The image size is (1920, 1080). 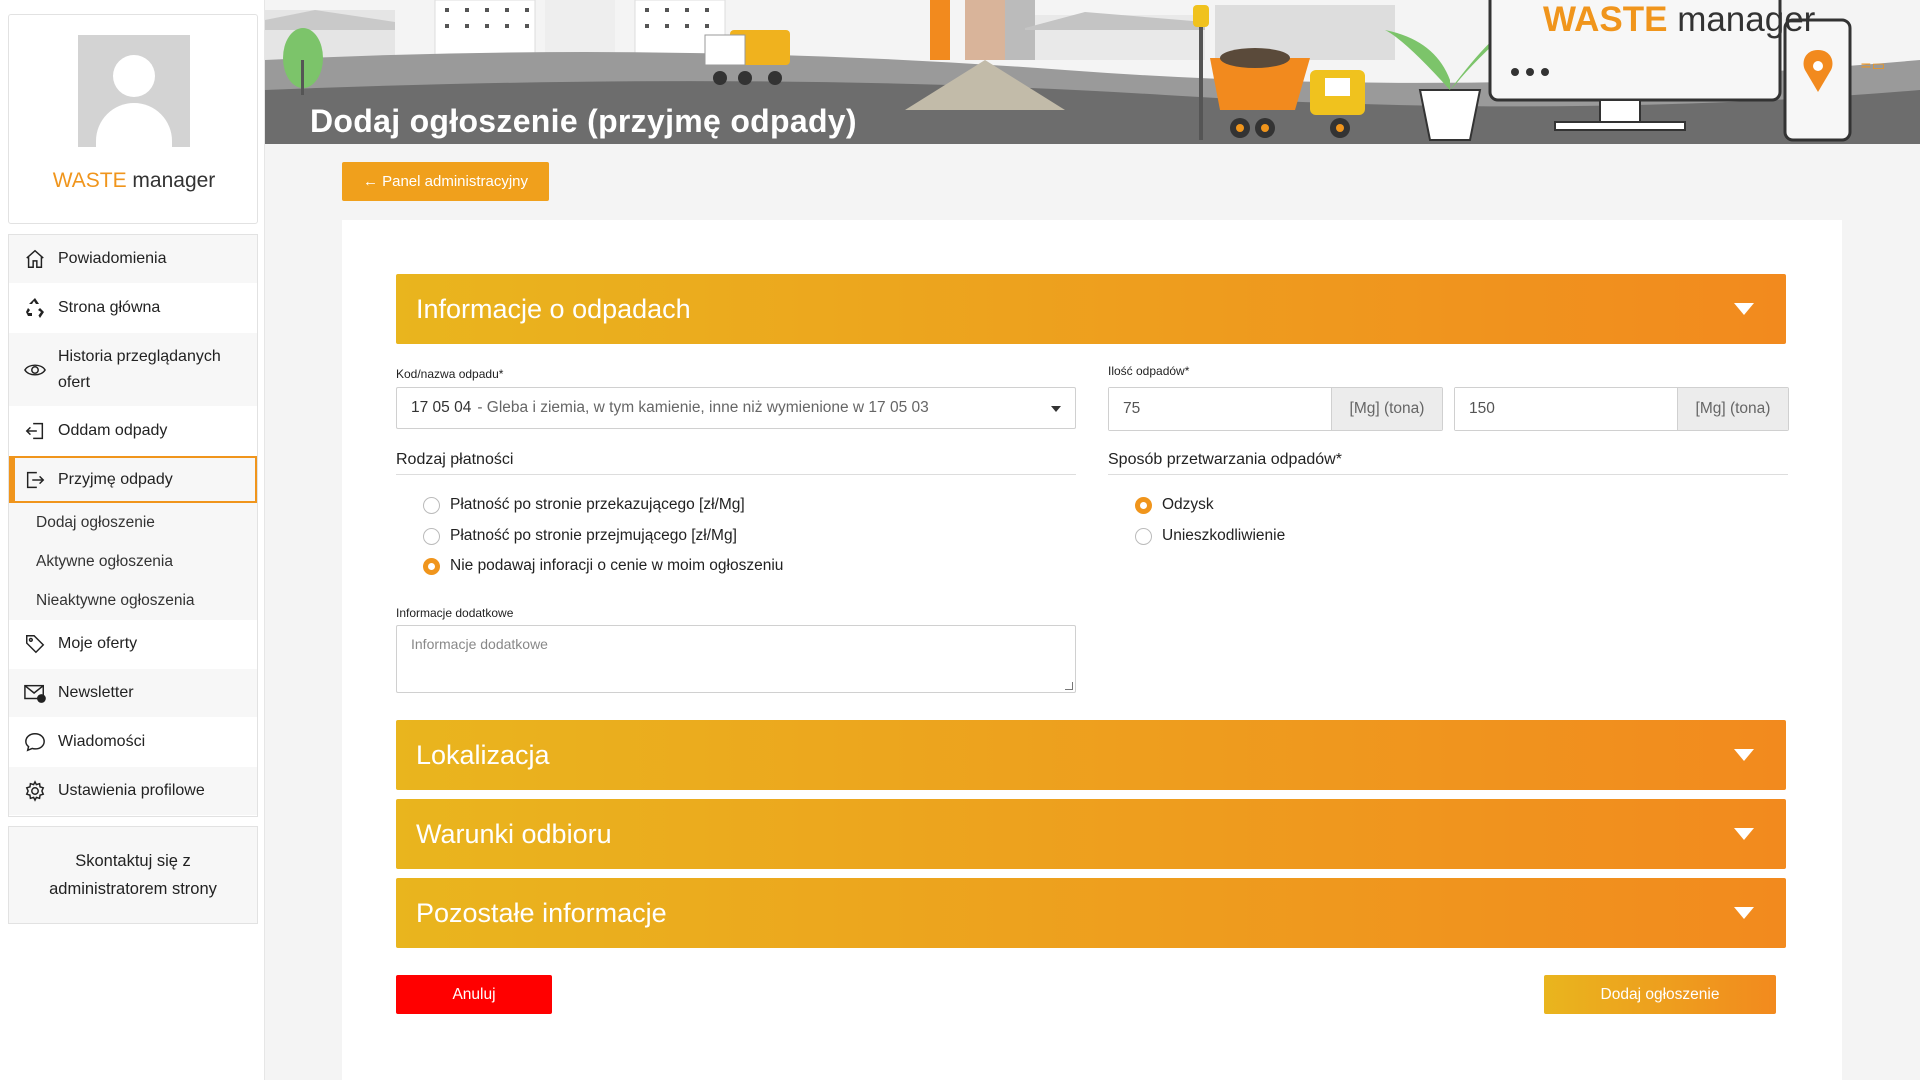 What do you see at coordinates (96, 692) in the screenshot?
I see `sidebar-item-label: Newsletter` at bounding box center [96, 692].